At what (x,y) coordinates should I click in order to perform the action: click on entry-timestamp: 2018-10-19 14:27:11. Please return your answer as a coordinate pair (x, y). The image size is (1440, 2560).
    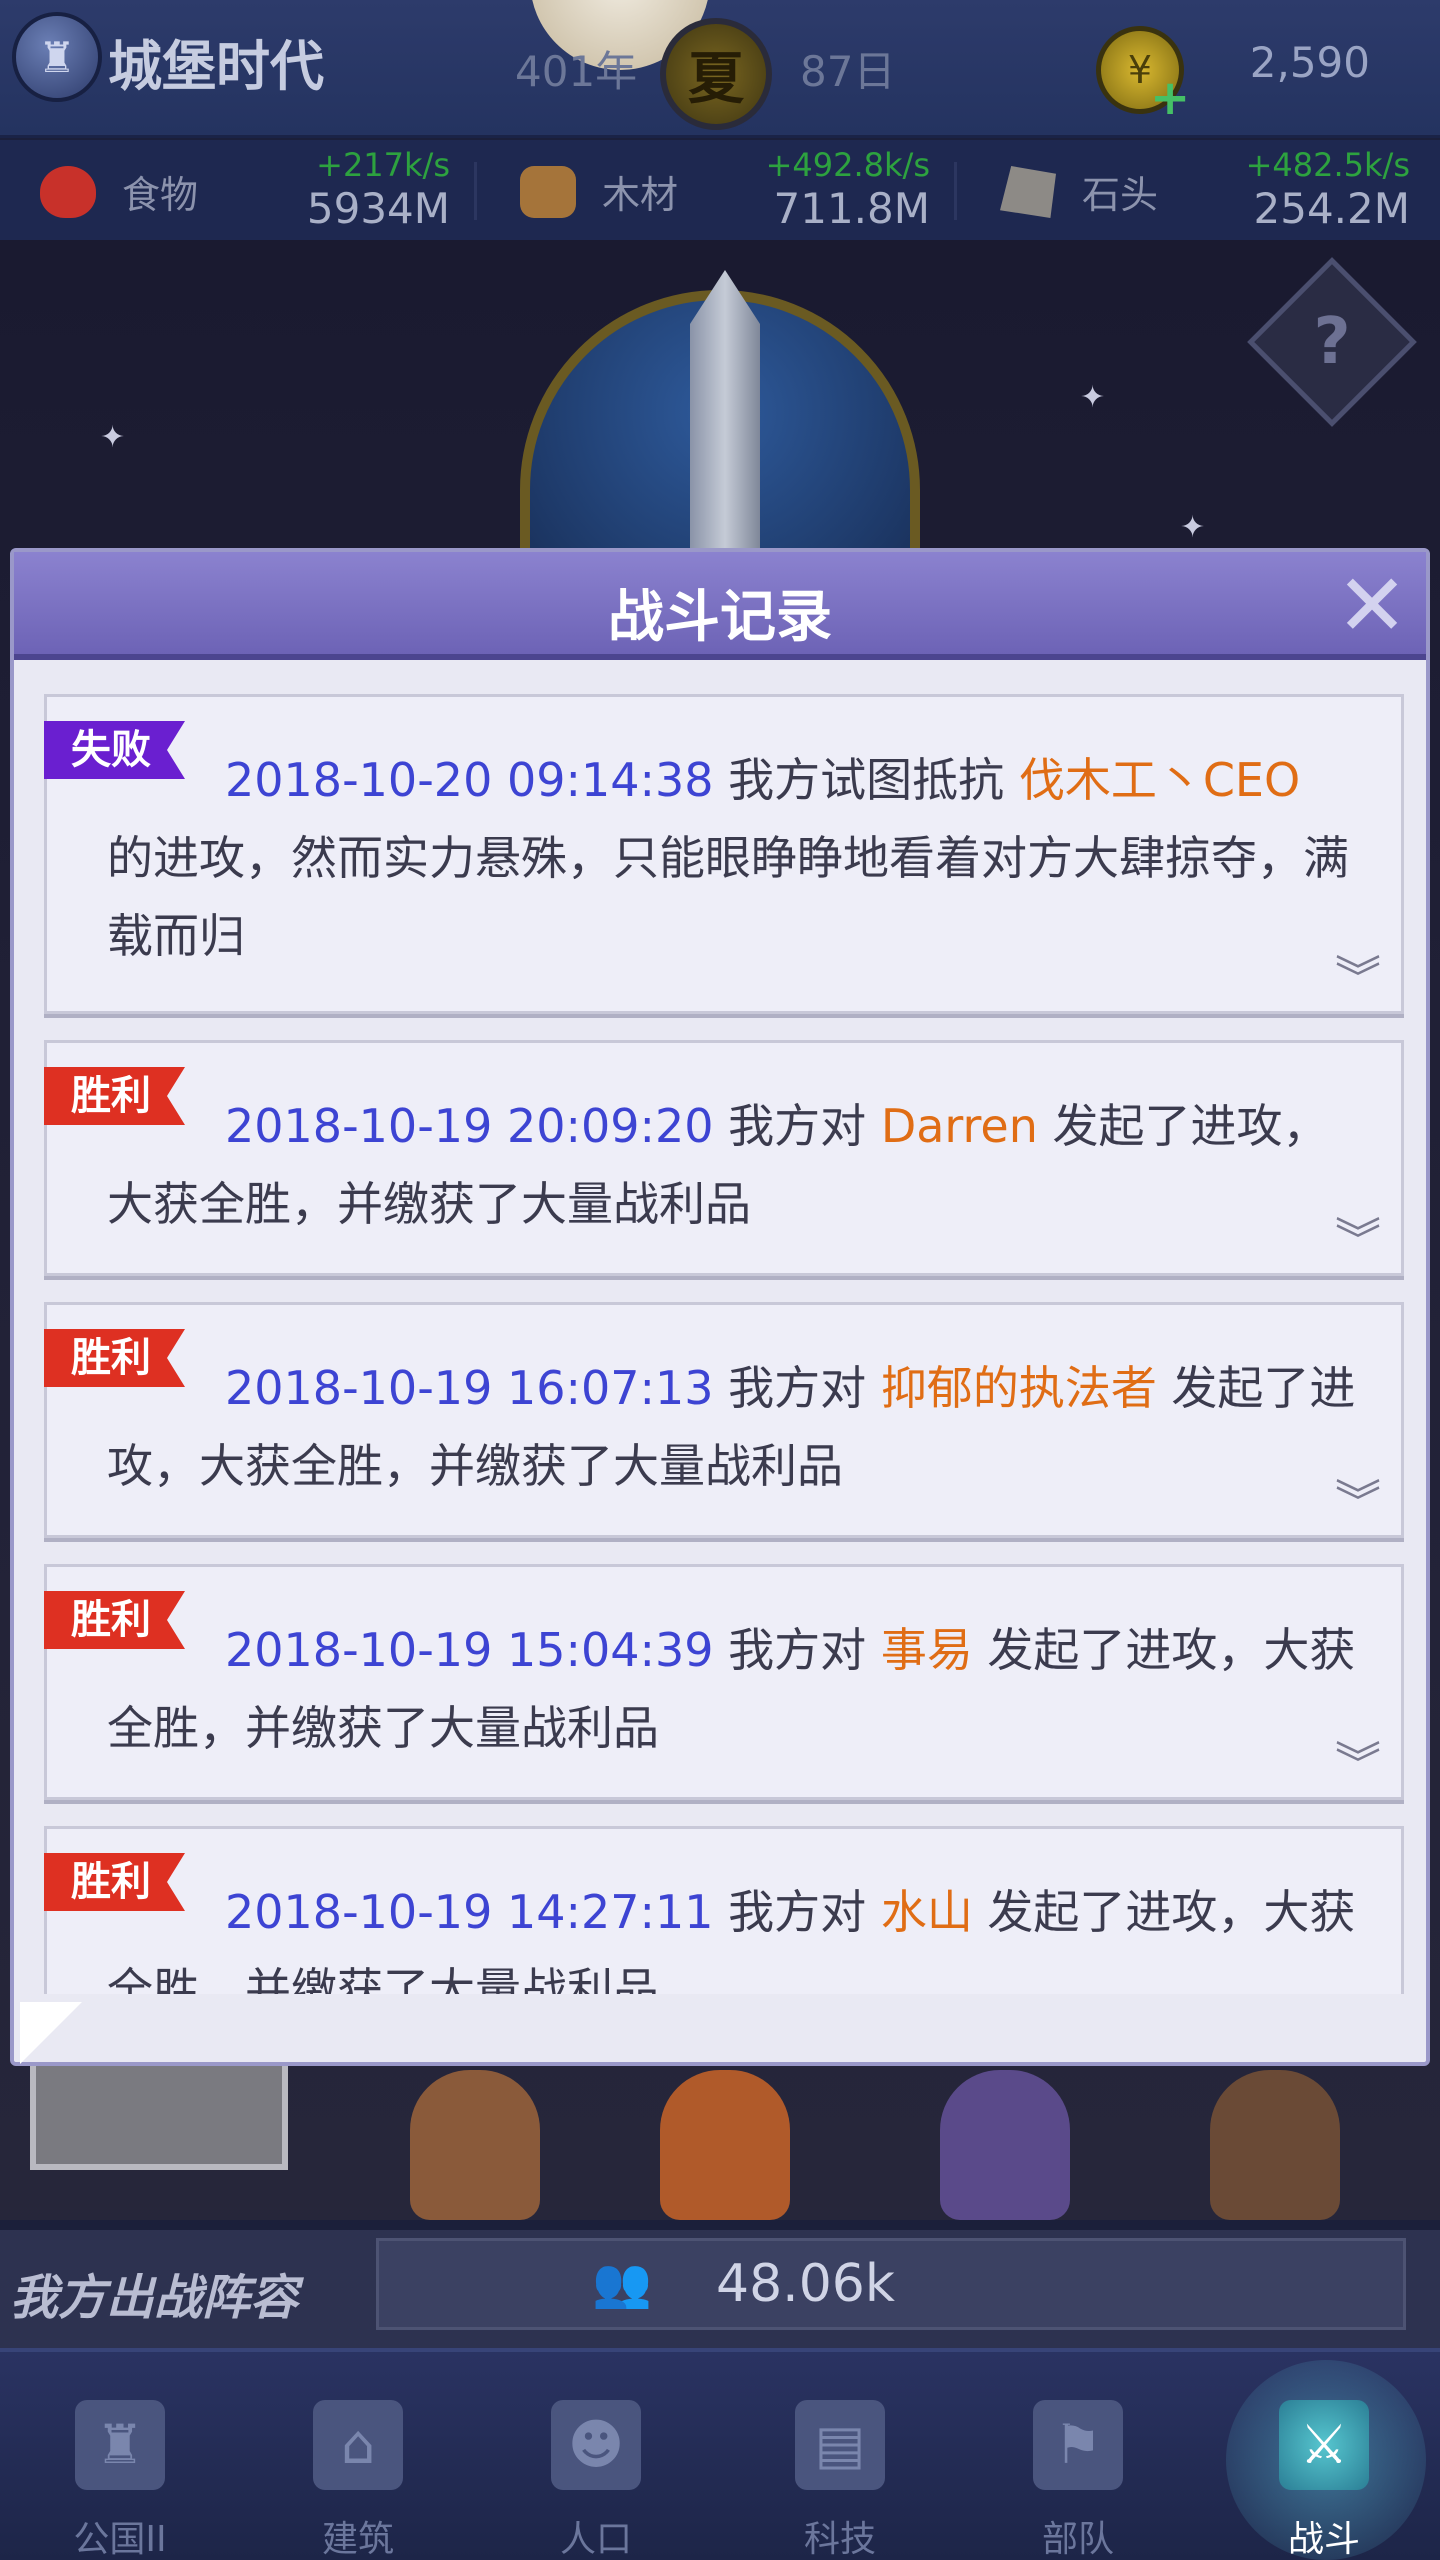
    Looking at the image, I should click on (469, 1912).